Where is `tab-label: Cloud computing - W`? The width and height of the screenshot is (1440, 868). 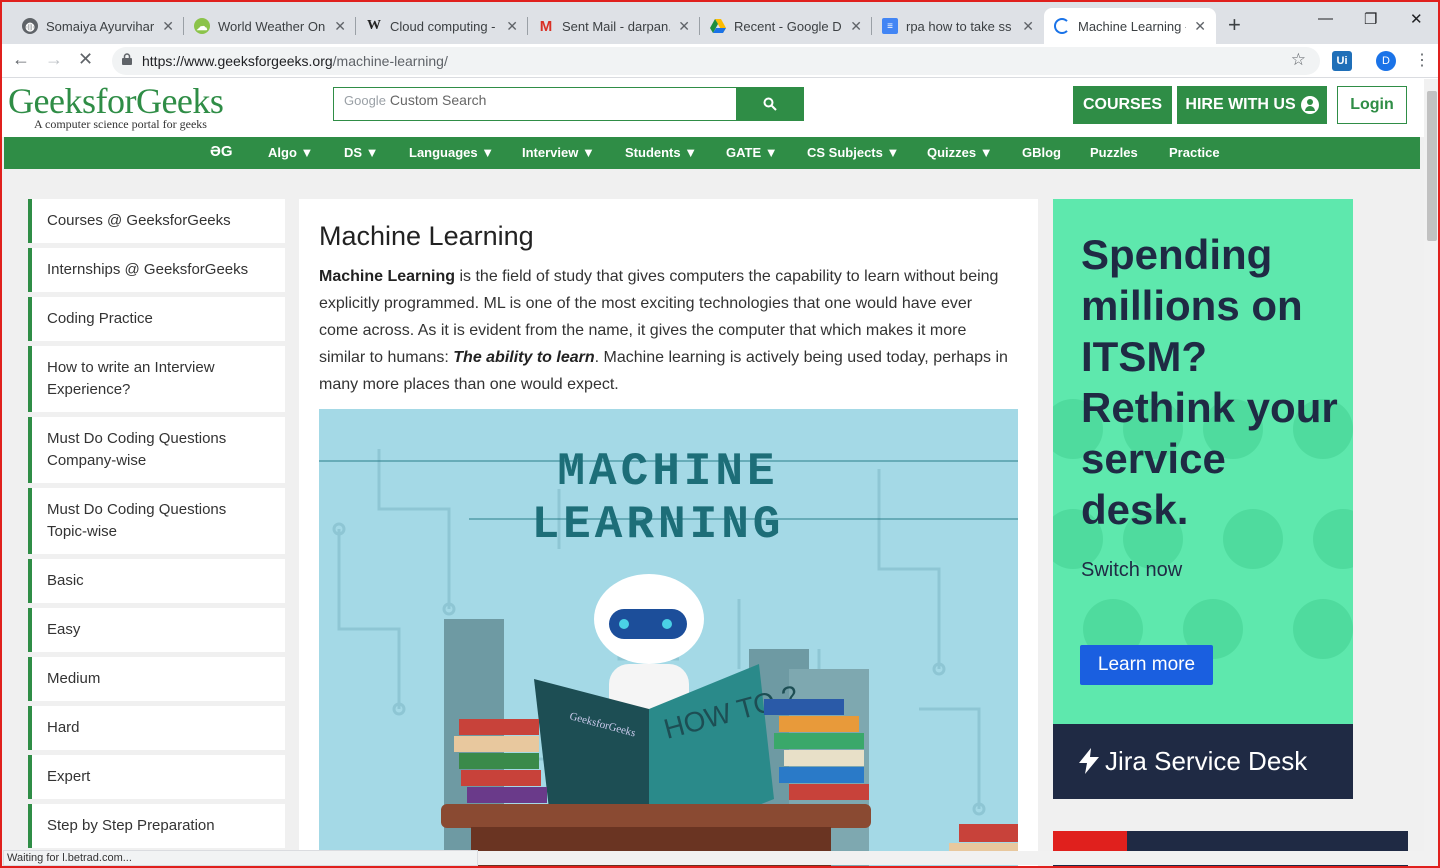
tab-label: Cloud computing - W is located at coordinates (444, 26).